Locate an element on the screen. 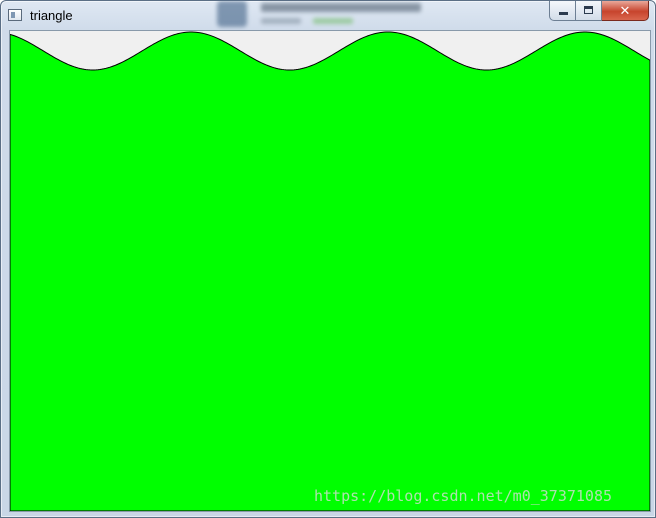 Image resolution: width=656 pixels, height=518 pixels. minimize-icon is located at coordinates (563, 13).